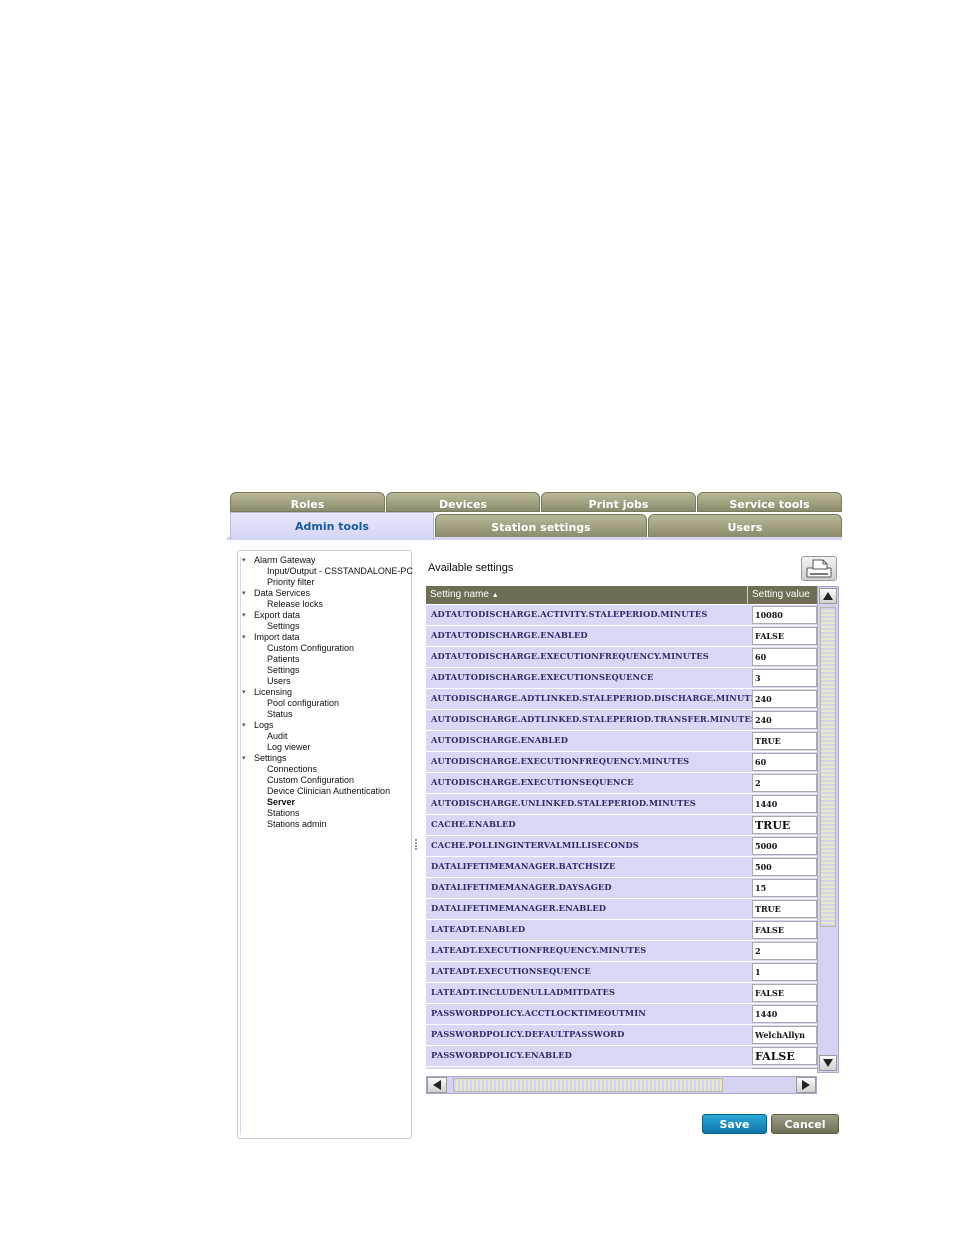  What do you see at coordinates (327, 593) in the screenshot?
I see `tree-group: ▾ Data Services` at bounding box center [327, 593].